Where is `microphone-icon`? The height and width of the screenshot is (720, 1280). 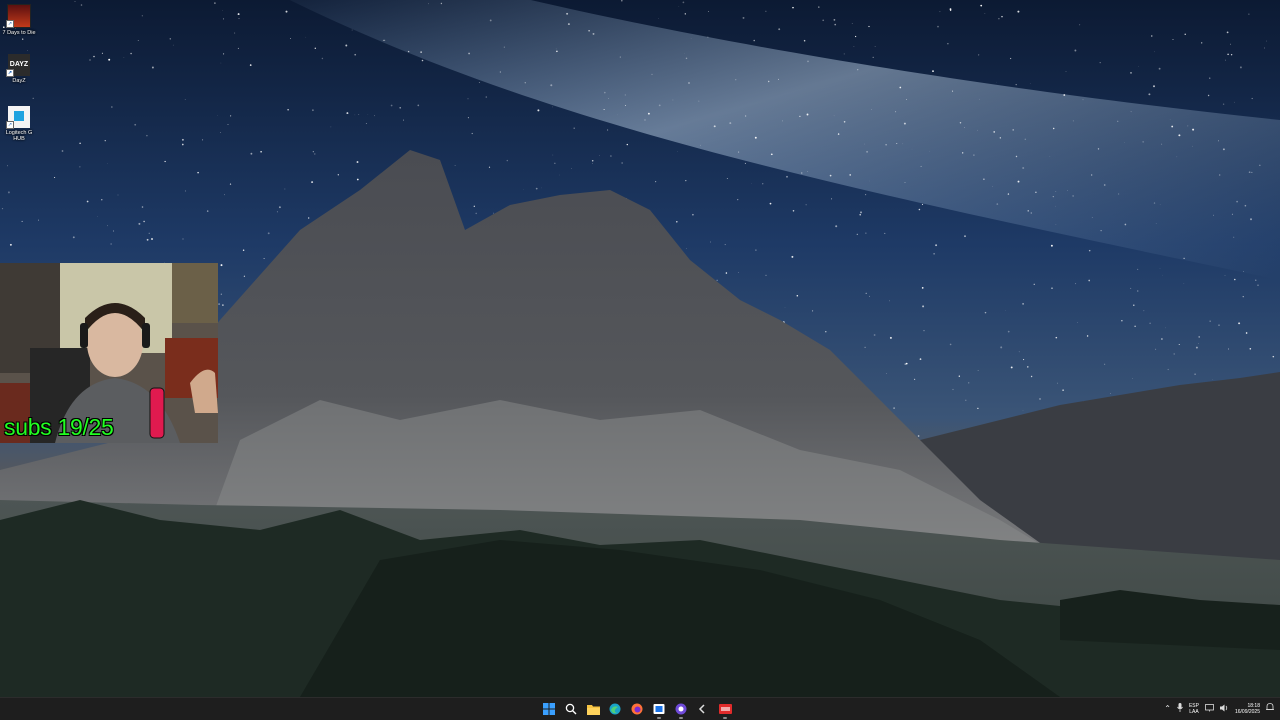 microphone-icon is located at coordinates (1180, 709).